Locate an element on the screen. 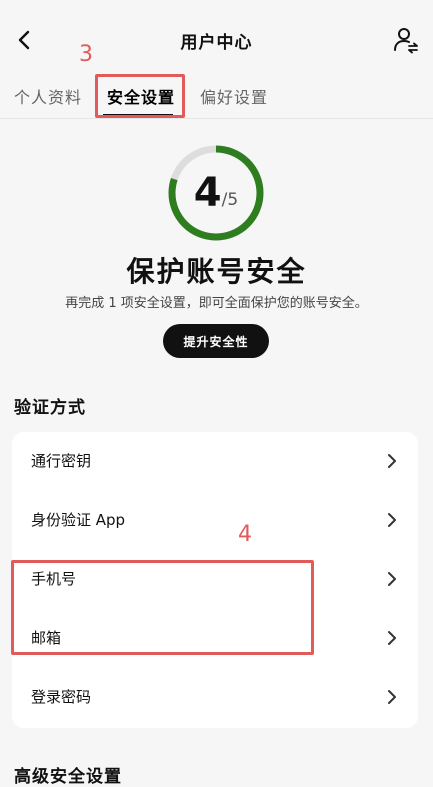  improve-security-button: 提升安全性 is located at coordinates (216, 341).